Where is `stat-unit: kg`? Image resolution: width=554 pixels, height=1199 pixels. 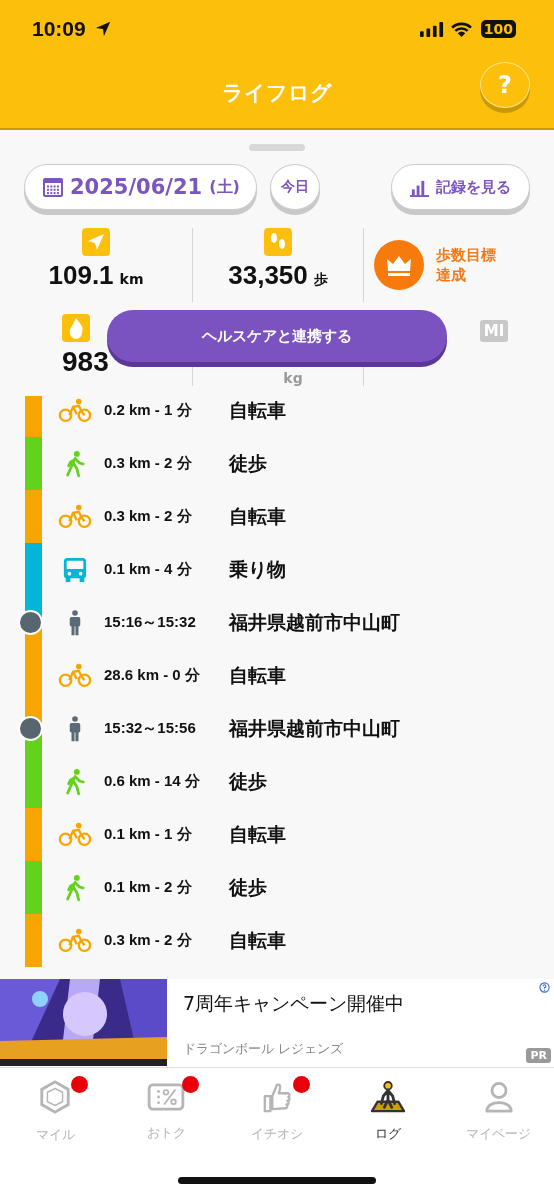
stat-unit: kg is located at coordinates (292, 378).